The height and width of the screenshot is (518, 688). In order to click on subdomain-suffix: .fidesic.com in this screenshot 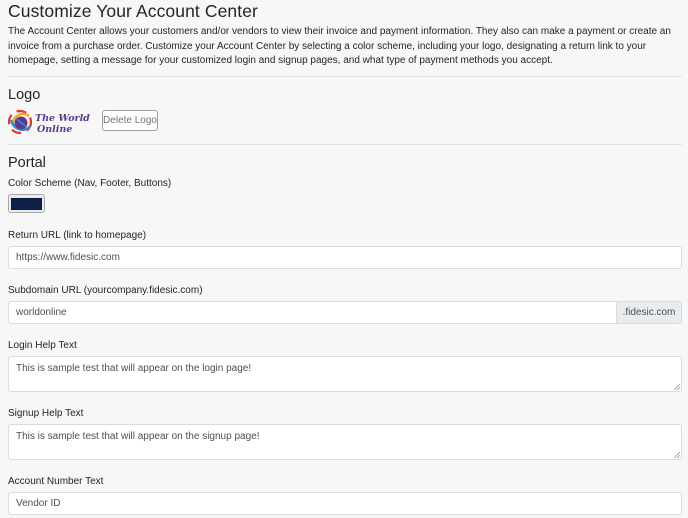, I will do `click(649, 312)`.